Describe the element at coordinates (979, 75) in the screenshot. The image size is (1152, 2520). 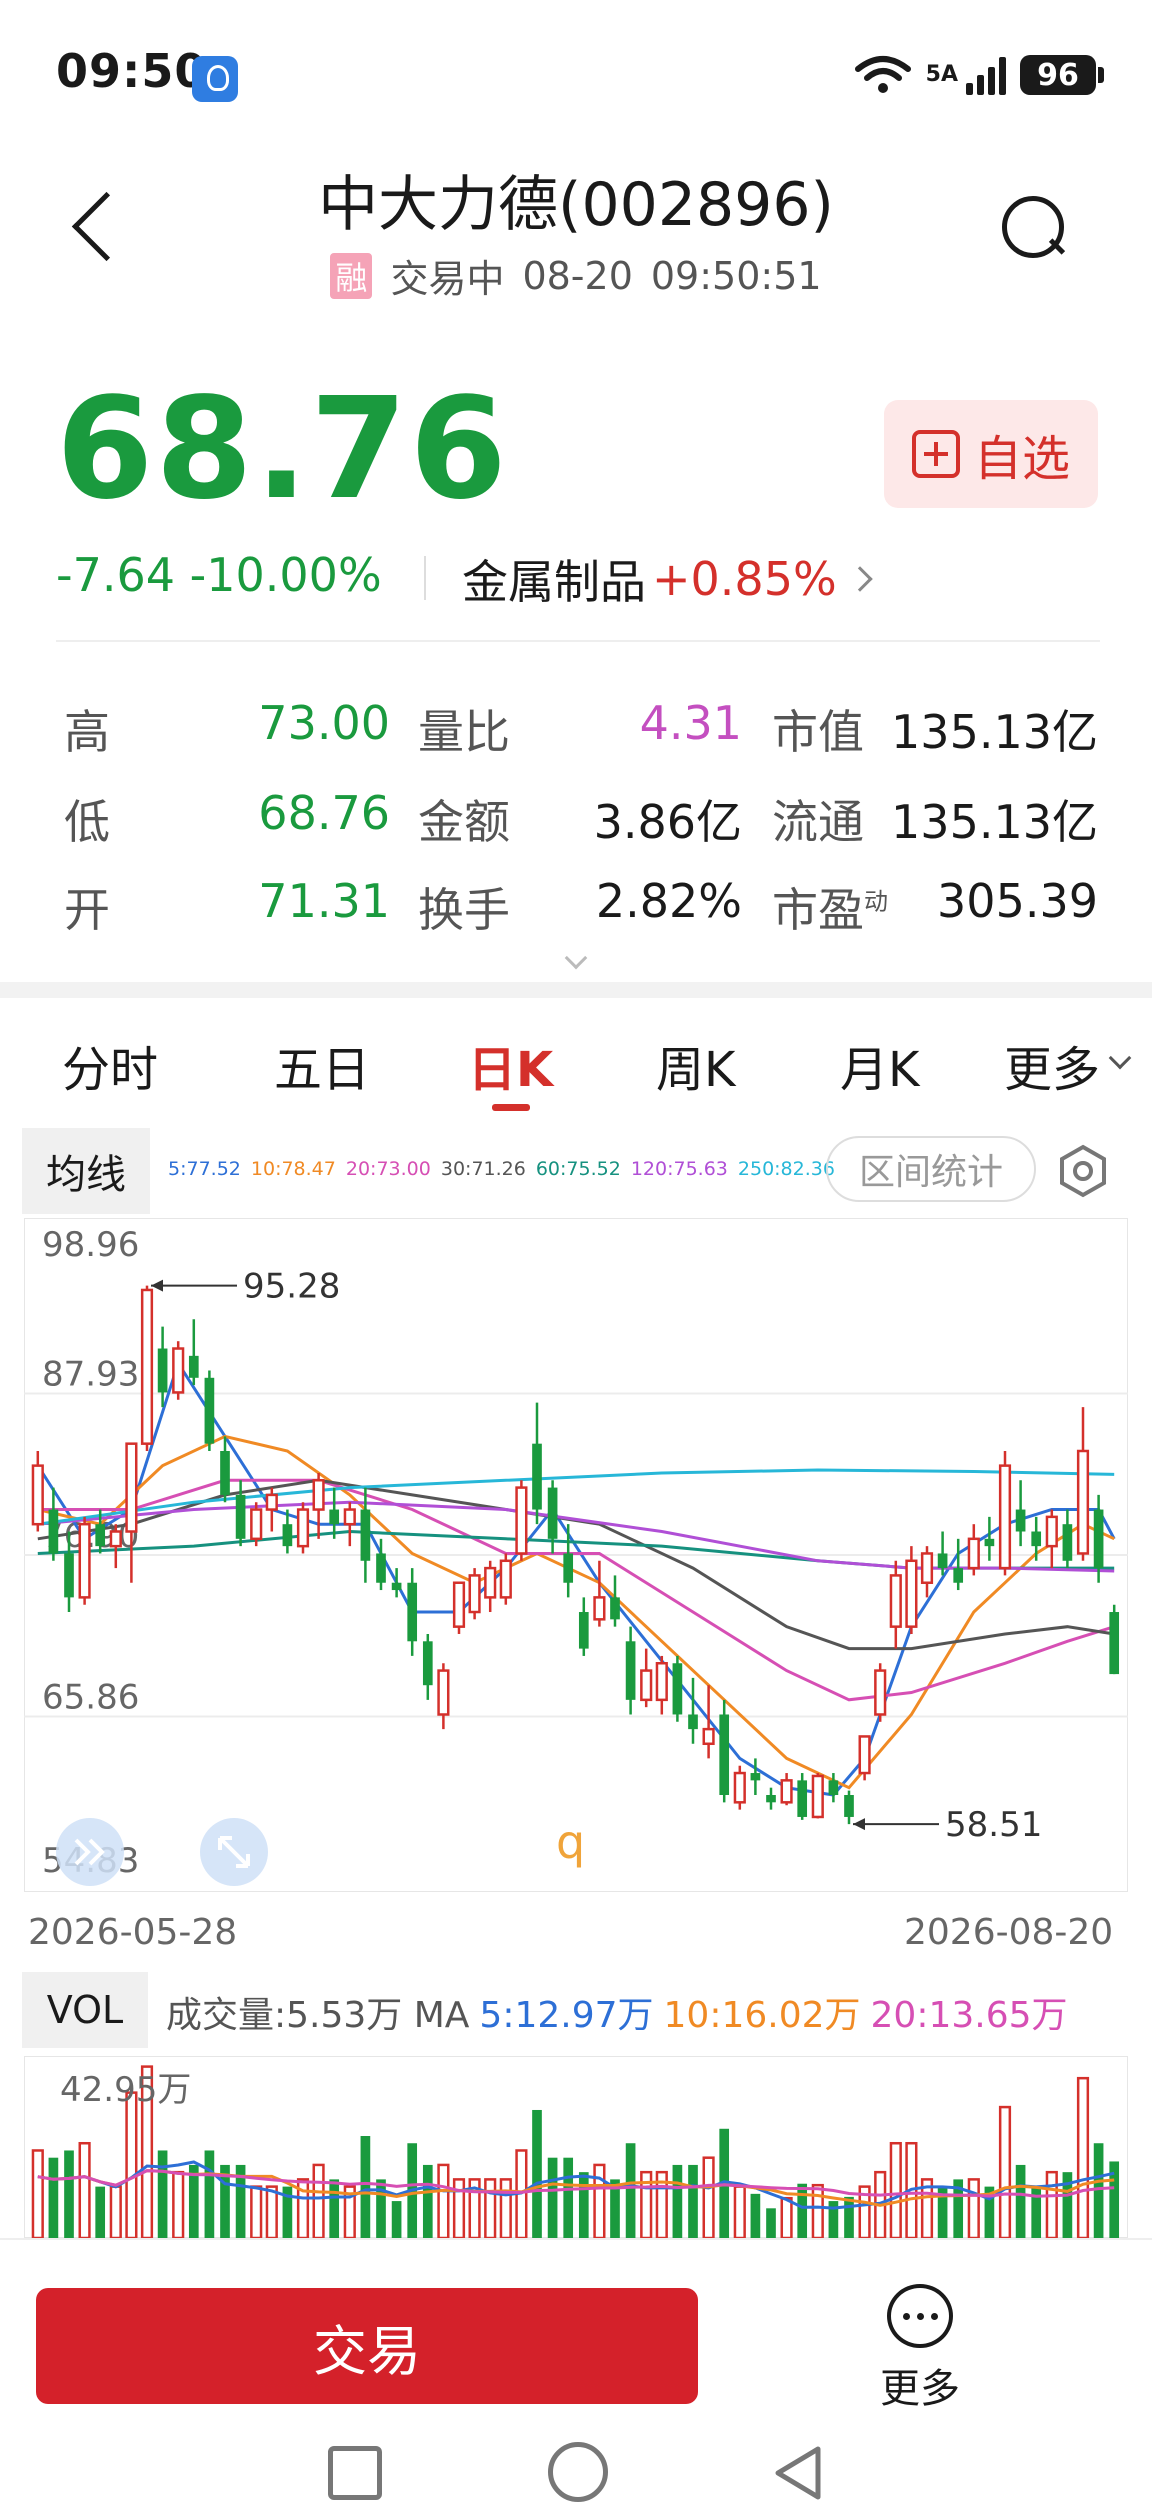
I see `status-icons: 5A 96` at that location.